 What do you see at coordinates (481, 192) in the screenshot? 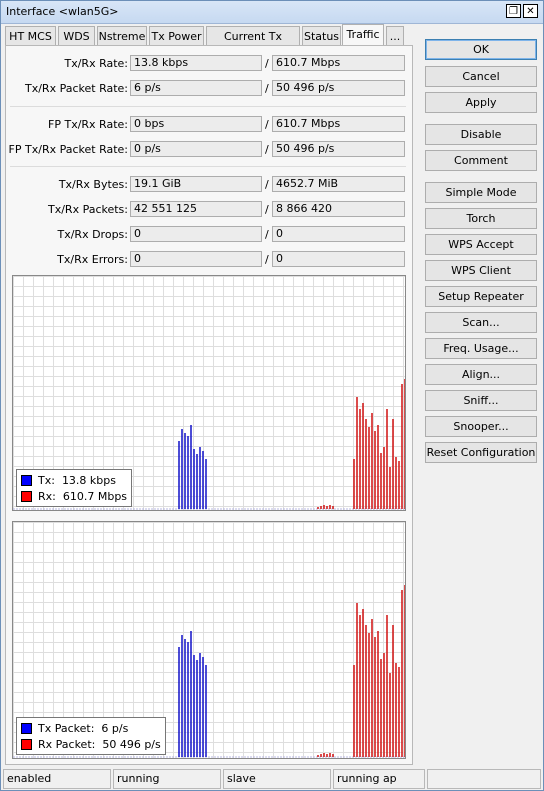
I see `simple-mode-button: Simple Mode` at bounding box center [481, 192].